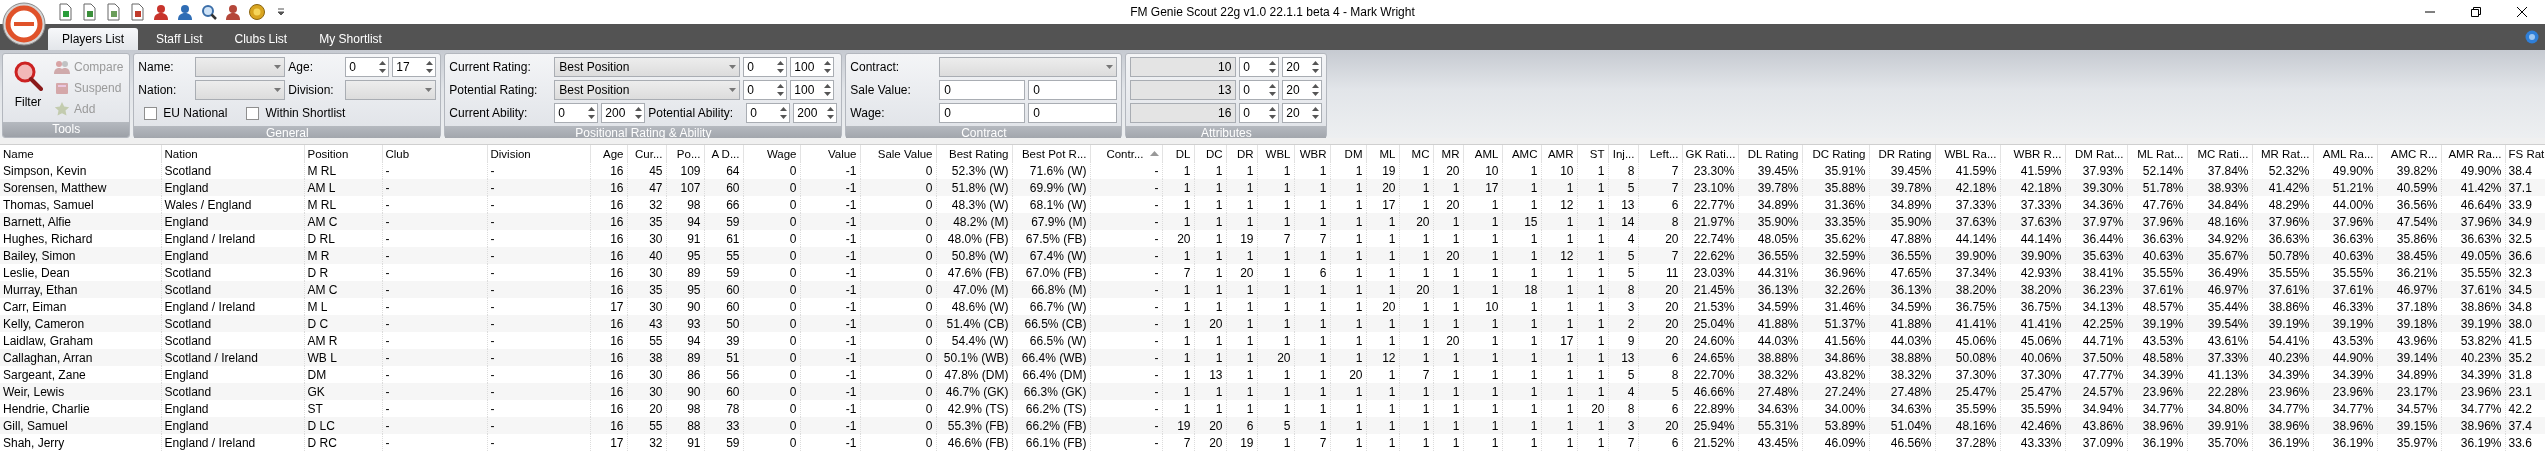 This screenshot has width=2545, height=451. I want to click on column-header: DR, so click(1241, 153).